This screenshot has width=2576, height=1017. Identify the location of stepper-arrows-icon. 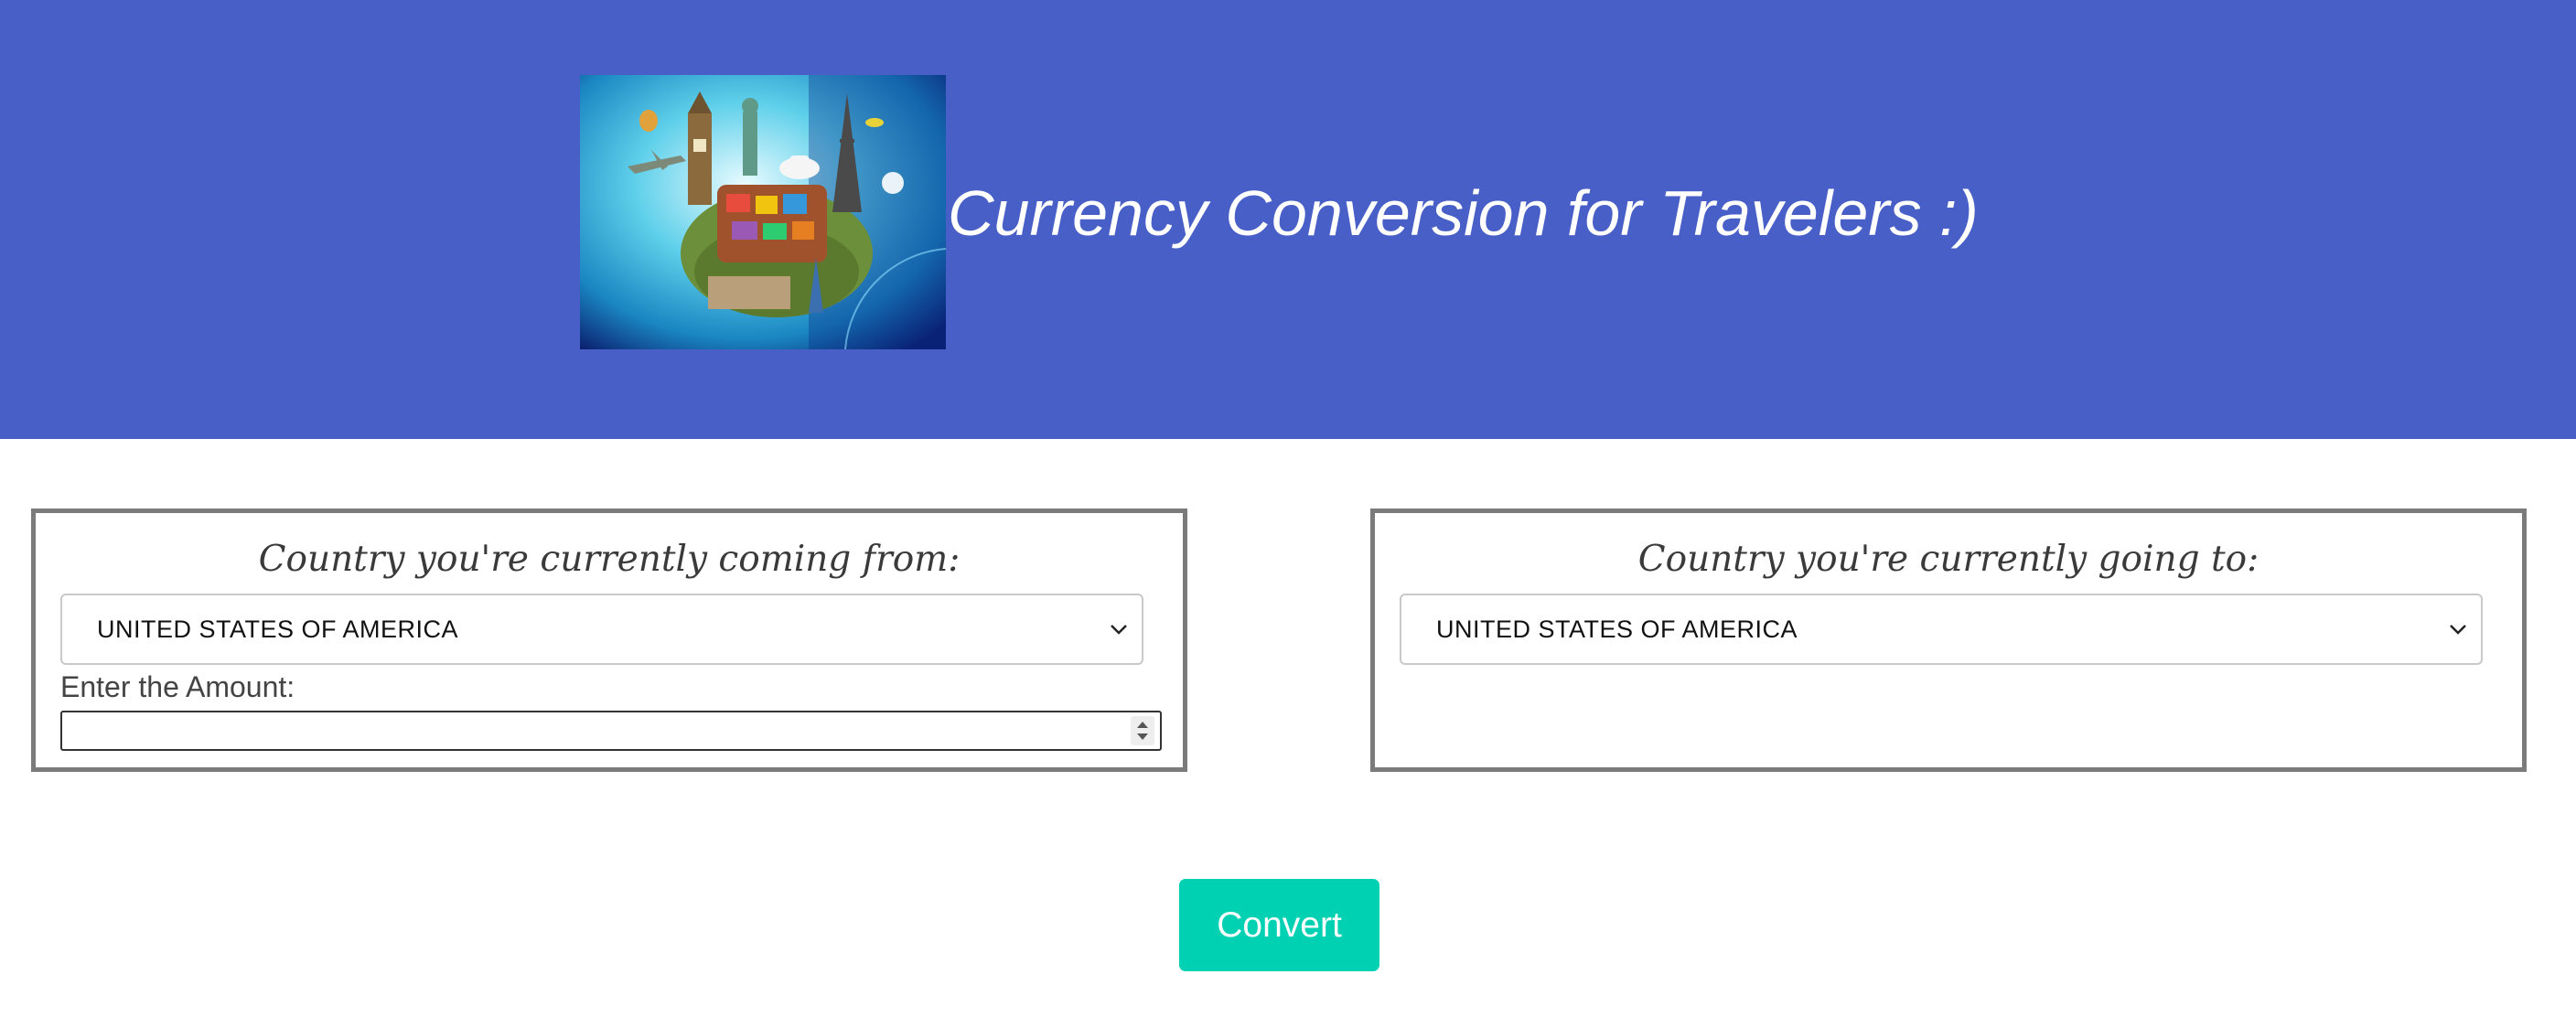
(1143, 730).